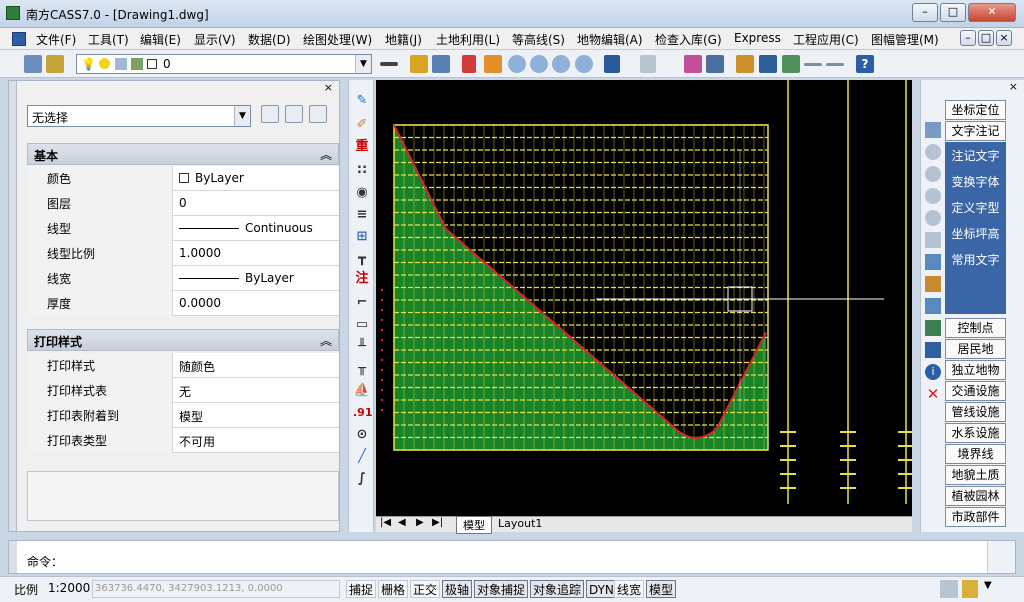 This screenshot has height=602, width=1024. I want to click on tray-settings-icon, so click(949, 589).